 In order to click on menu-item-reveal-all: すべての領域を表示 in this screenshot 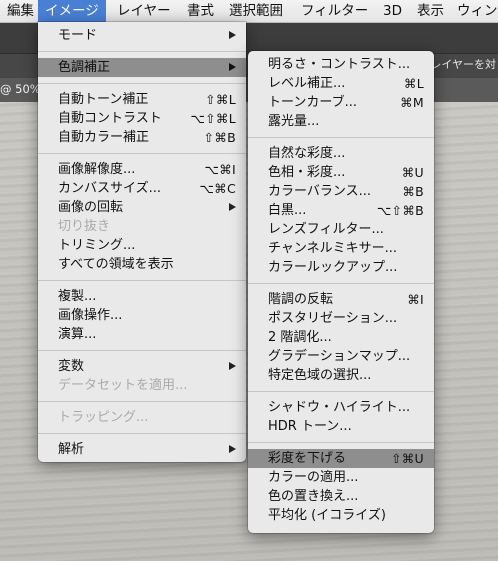, I will do `click(142, 264)`.